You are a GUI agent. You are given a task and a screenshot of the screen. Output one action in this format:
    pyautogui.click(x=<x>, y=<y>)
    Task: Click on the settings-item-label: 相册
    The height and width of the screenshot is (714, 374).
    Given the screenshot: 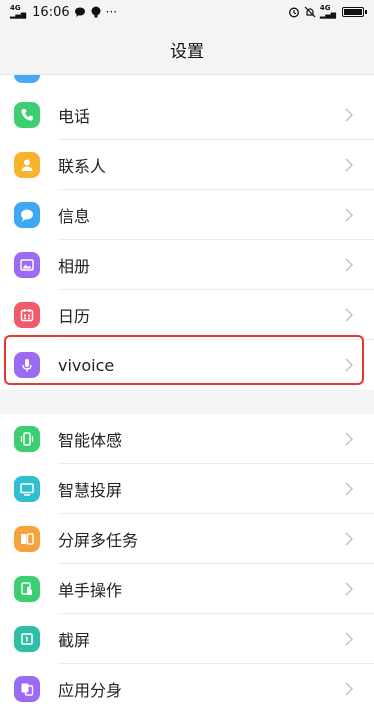 What is the action you would take?
    pyautogui.click(x=74, y=266)
    